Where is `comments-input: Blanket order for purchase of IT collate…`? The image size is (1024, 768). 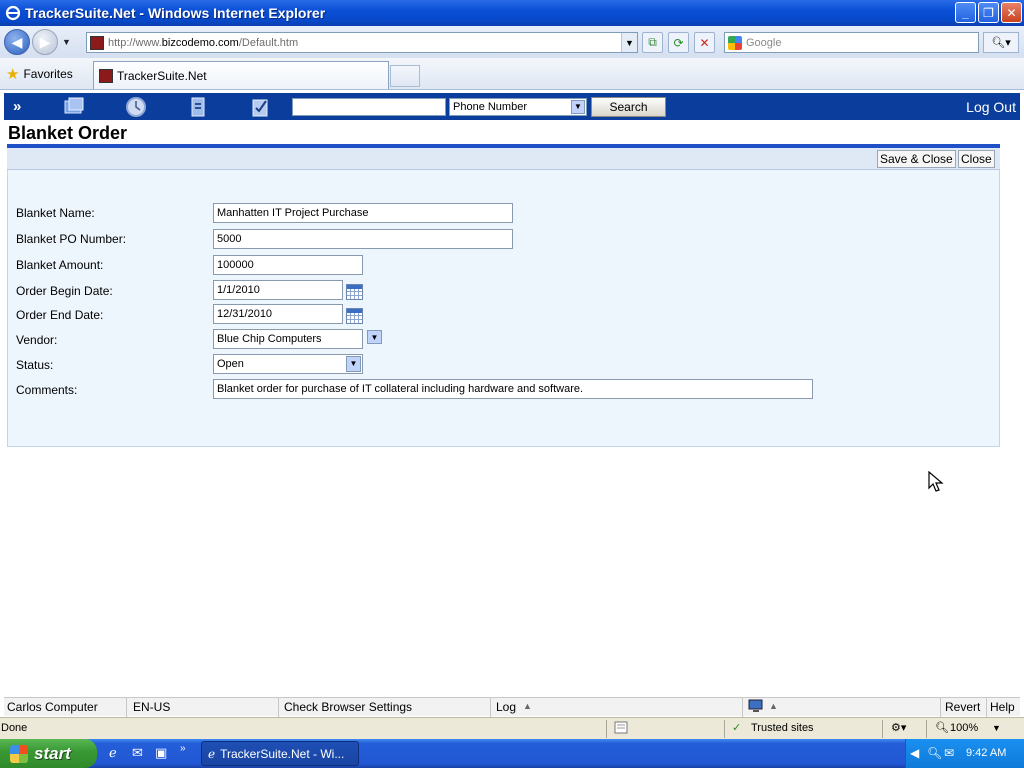 comments-input: Blanket order for purchase of IT collate… is located at coordinates (513, 389).